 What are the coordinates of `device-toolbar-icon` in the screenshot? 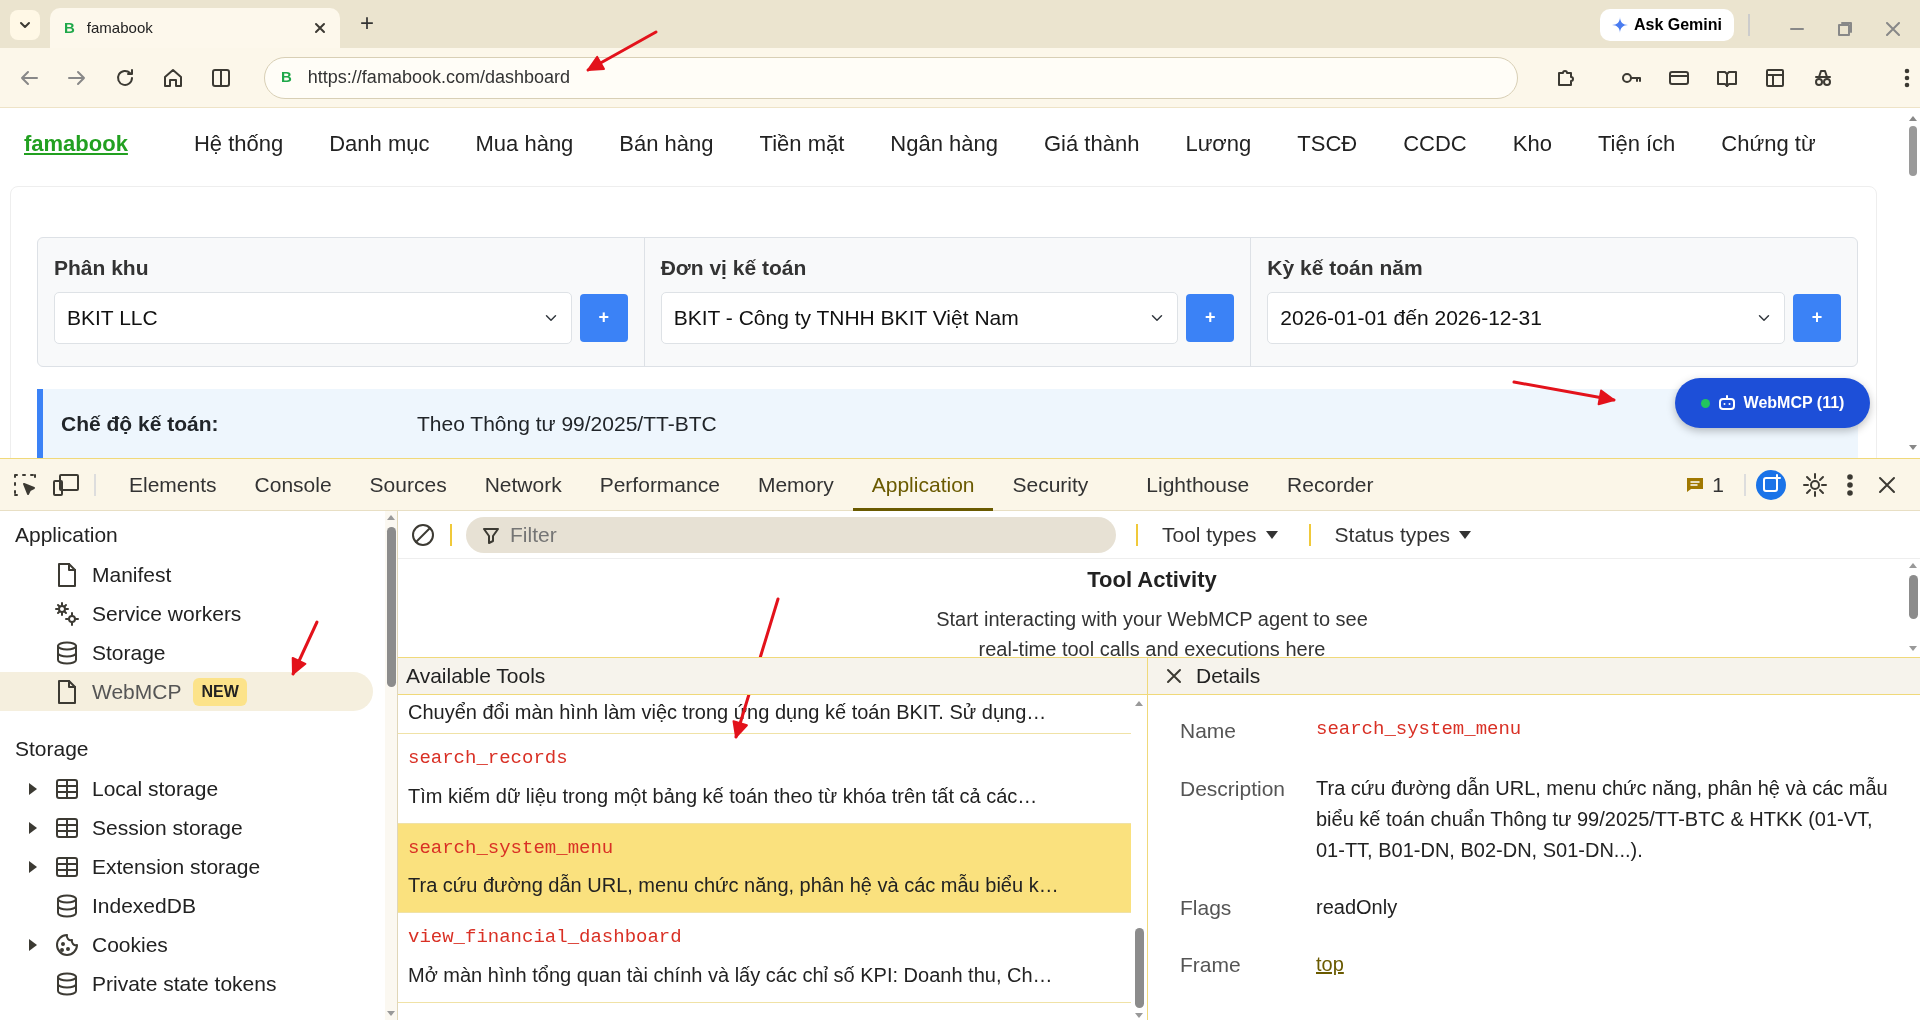 It's located at (66, 484).